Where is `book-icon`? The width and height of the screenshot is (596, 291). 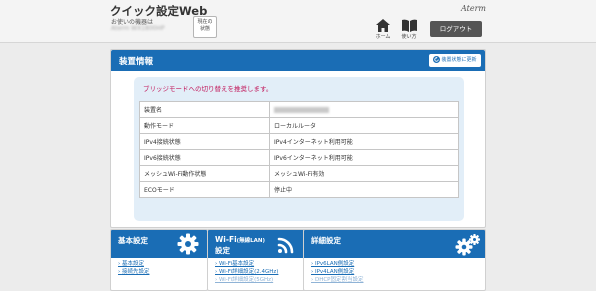
book-icon is located at coordinates (409, 25).